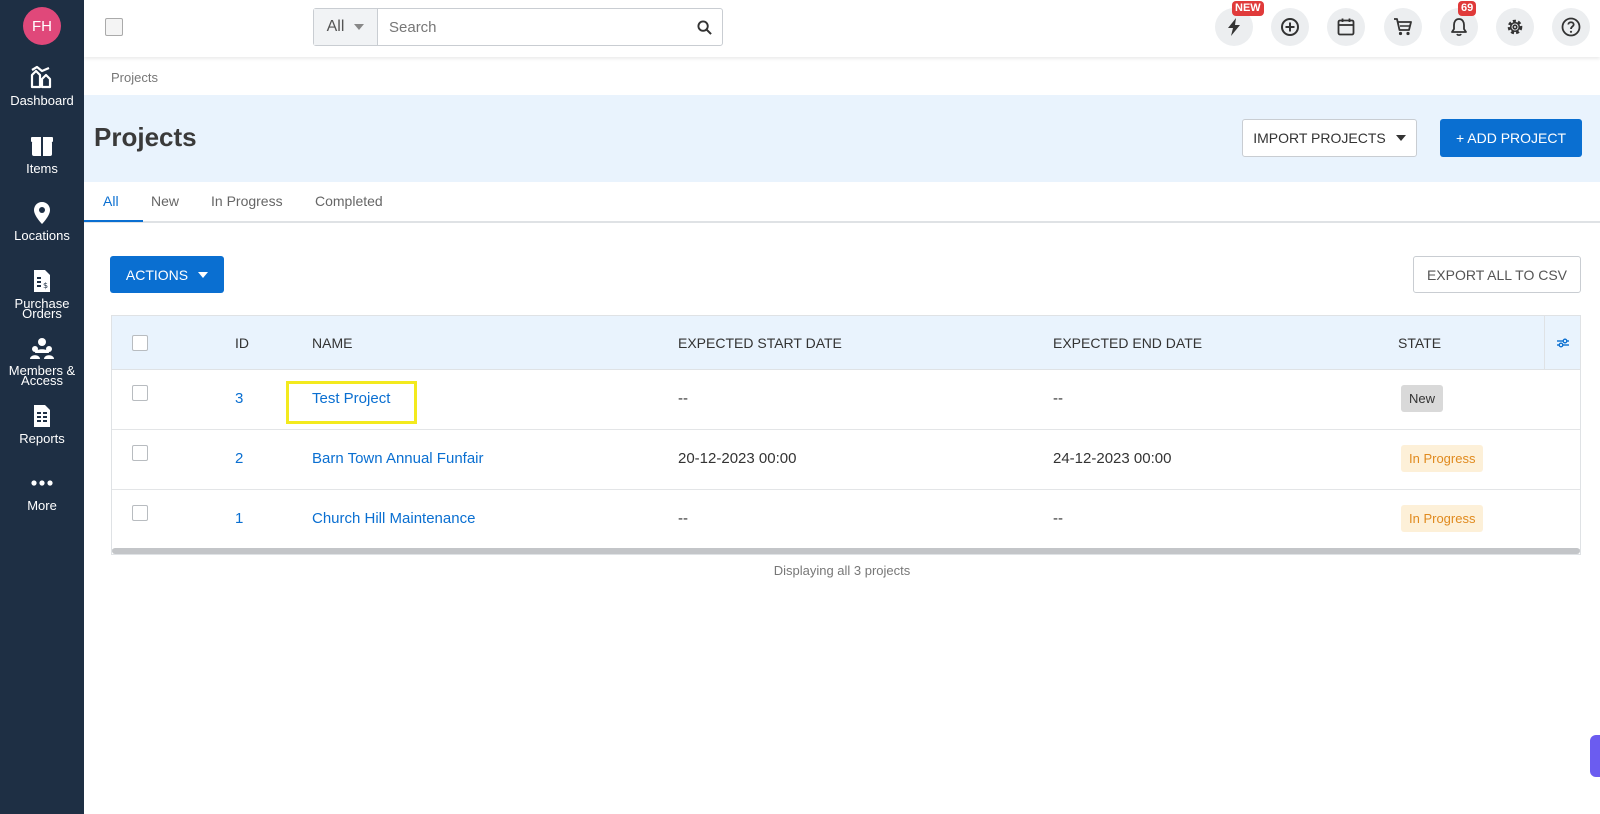  I want to click on search-bar: All, so click(518, 27).